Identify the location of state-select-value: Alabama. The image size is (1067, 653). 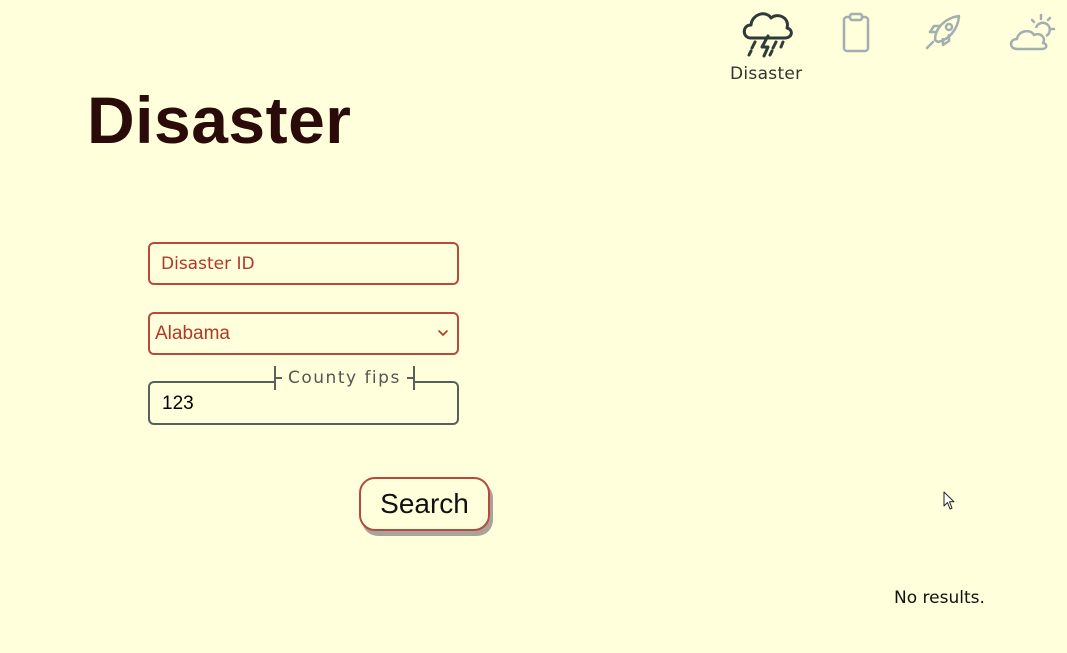
(192, 333).